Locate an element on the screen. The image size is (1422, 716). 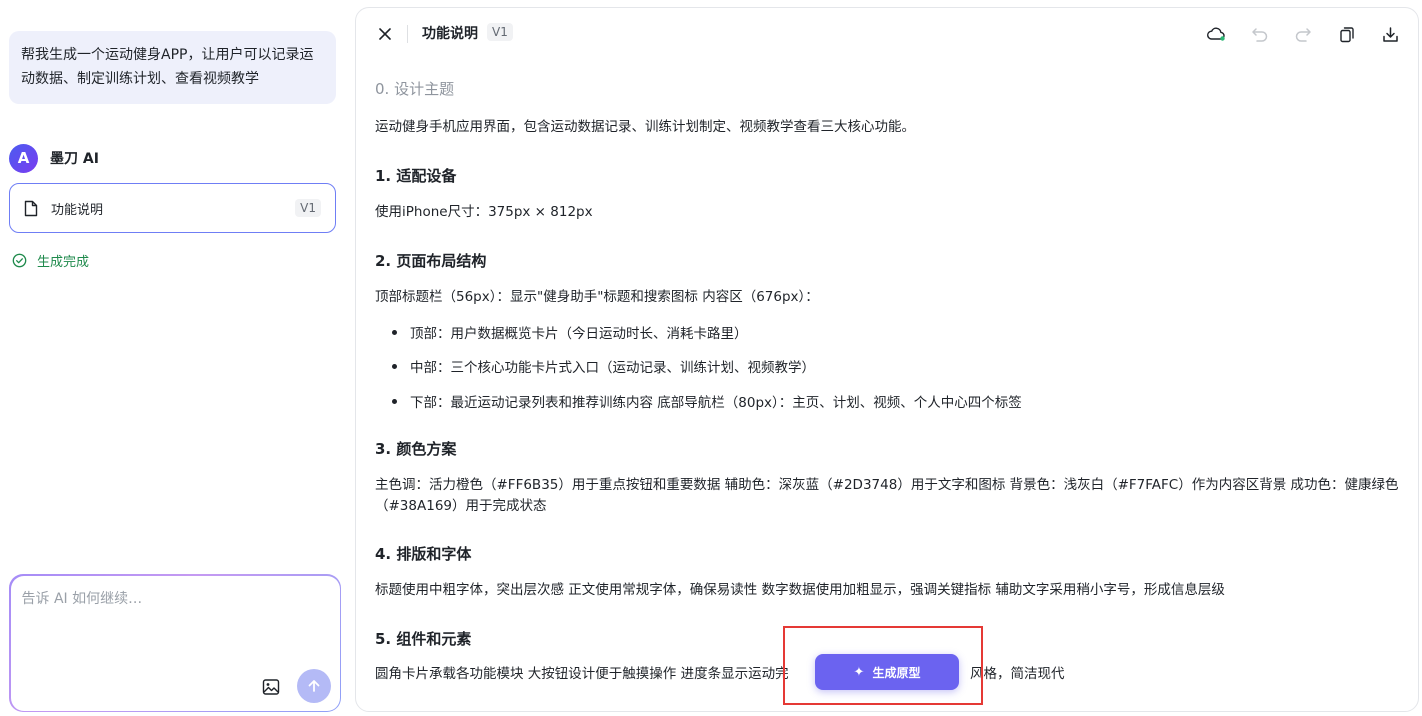
generation-status: 生成完成 is located at coordinates (50, 260).